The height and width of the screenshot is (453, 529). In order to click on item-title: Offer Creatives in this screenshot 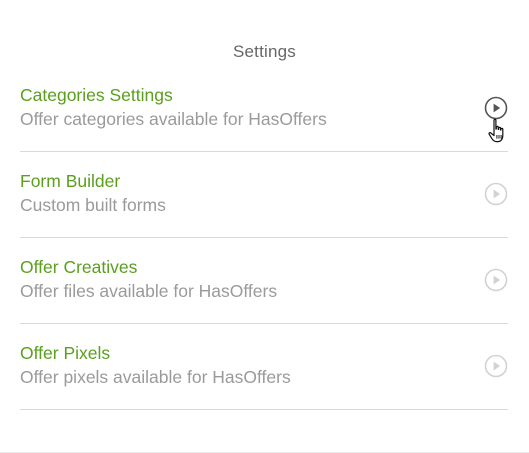, I will do `click(78, 267)`.